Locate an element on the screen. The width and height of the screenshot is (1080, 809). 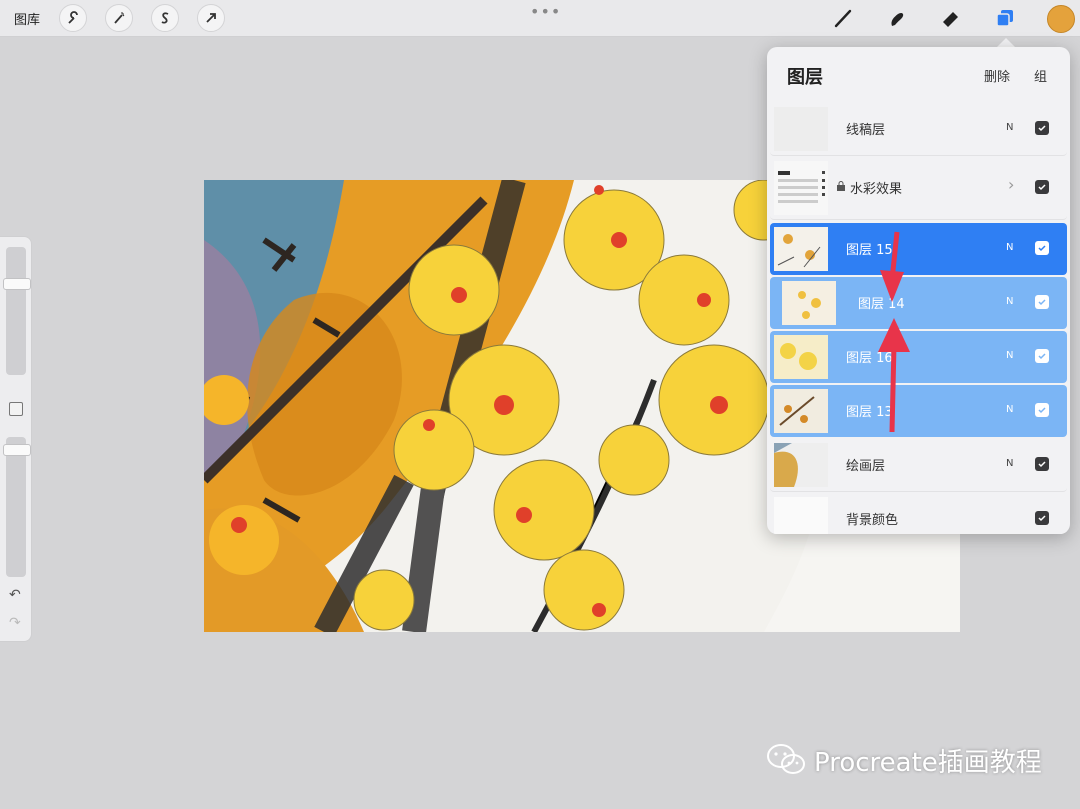
watermark-text: Procreate插画教程 is located at coordinates (928, 762).